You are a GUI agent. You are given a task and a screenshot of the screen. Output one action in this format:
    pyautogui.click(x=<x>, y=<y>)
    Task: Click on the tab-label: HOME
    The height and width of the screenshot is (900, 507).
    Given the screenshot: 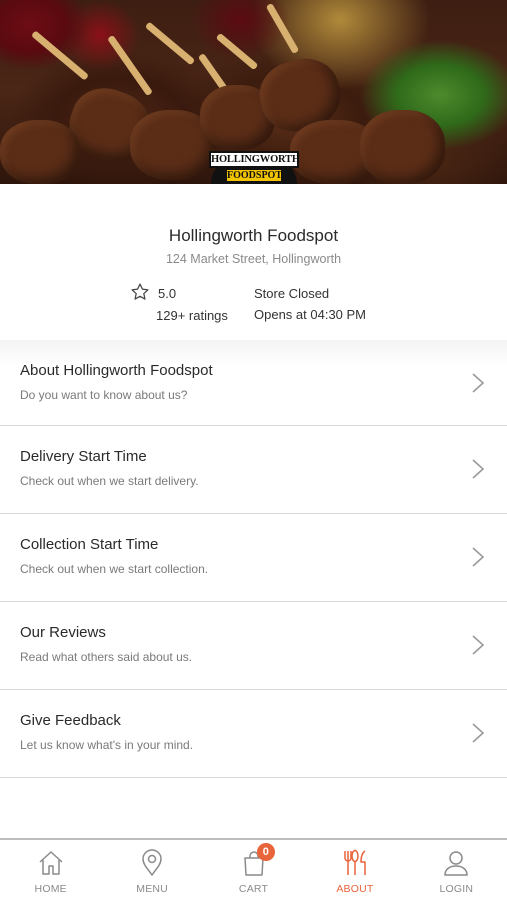 What is the action you would take?
    pyautogui.click(x=50, y=889)
    